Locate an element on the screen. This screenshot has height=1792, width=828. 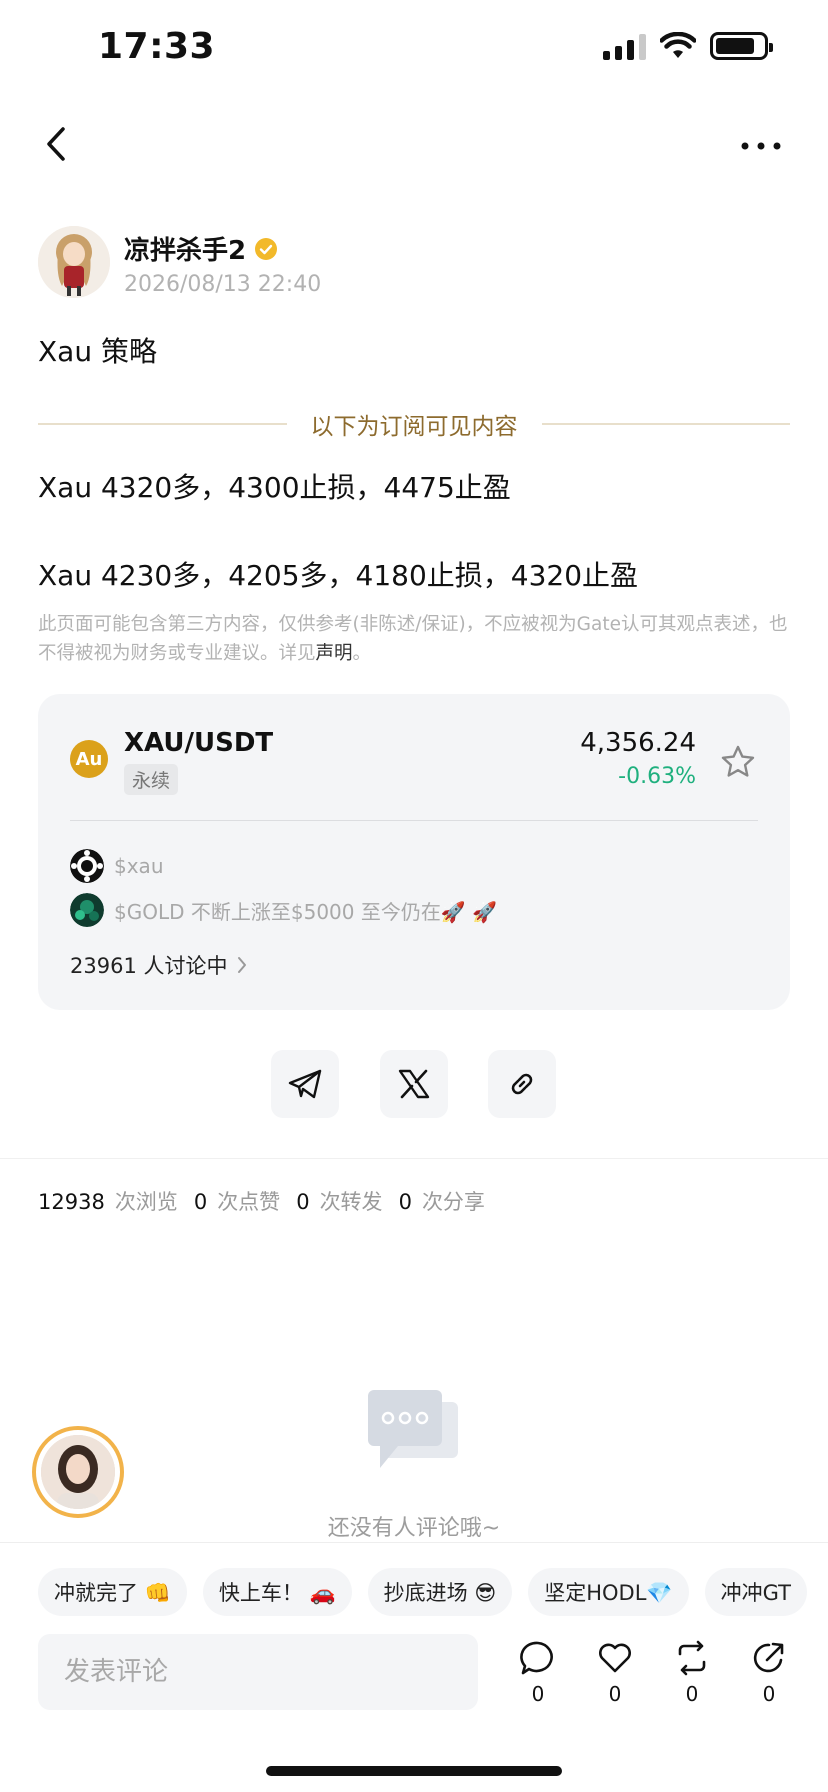
quick-reply-chip: 冲就完了 👊 is located at coordinates (112, 1592).